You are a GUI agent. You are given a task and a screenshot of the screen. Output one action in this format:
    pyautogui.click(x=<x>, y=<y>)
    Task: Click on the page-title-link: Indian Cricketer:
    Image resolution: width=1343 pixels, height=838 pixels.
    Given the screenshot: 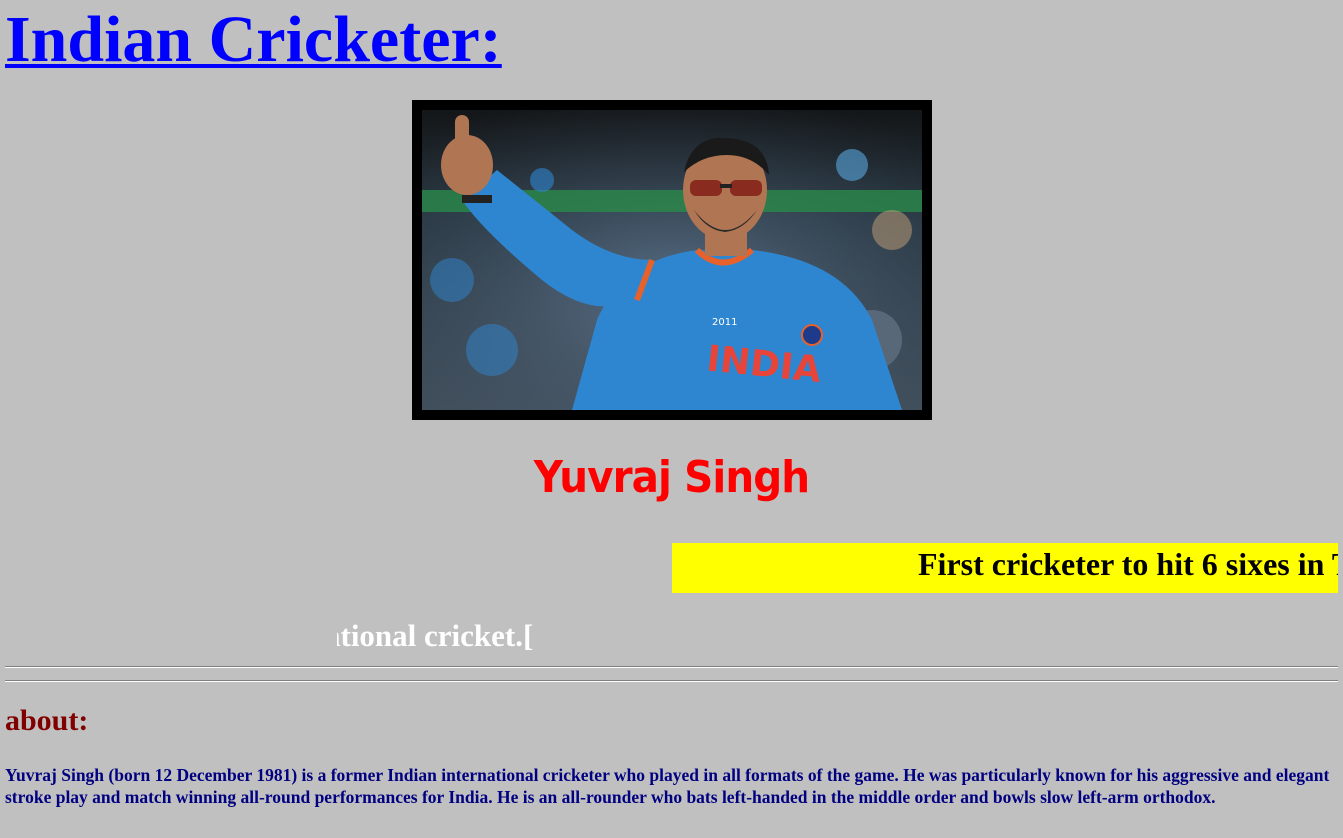 What is the action you would take?
    pyautogui.click(x=253, y=40)
    